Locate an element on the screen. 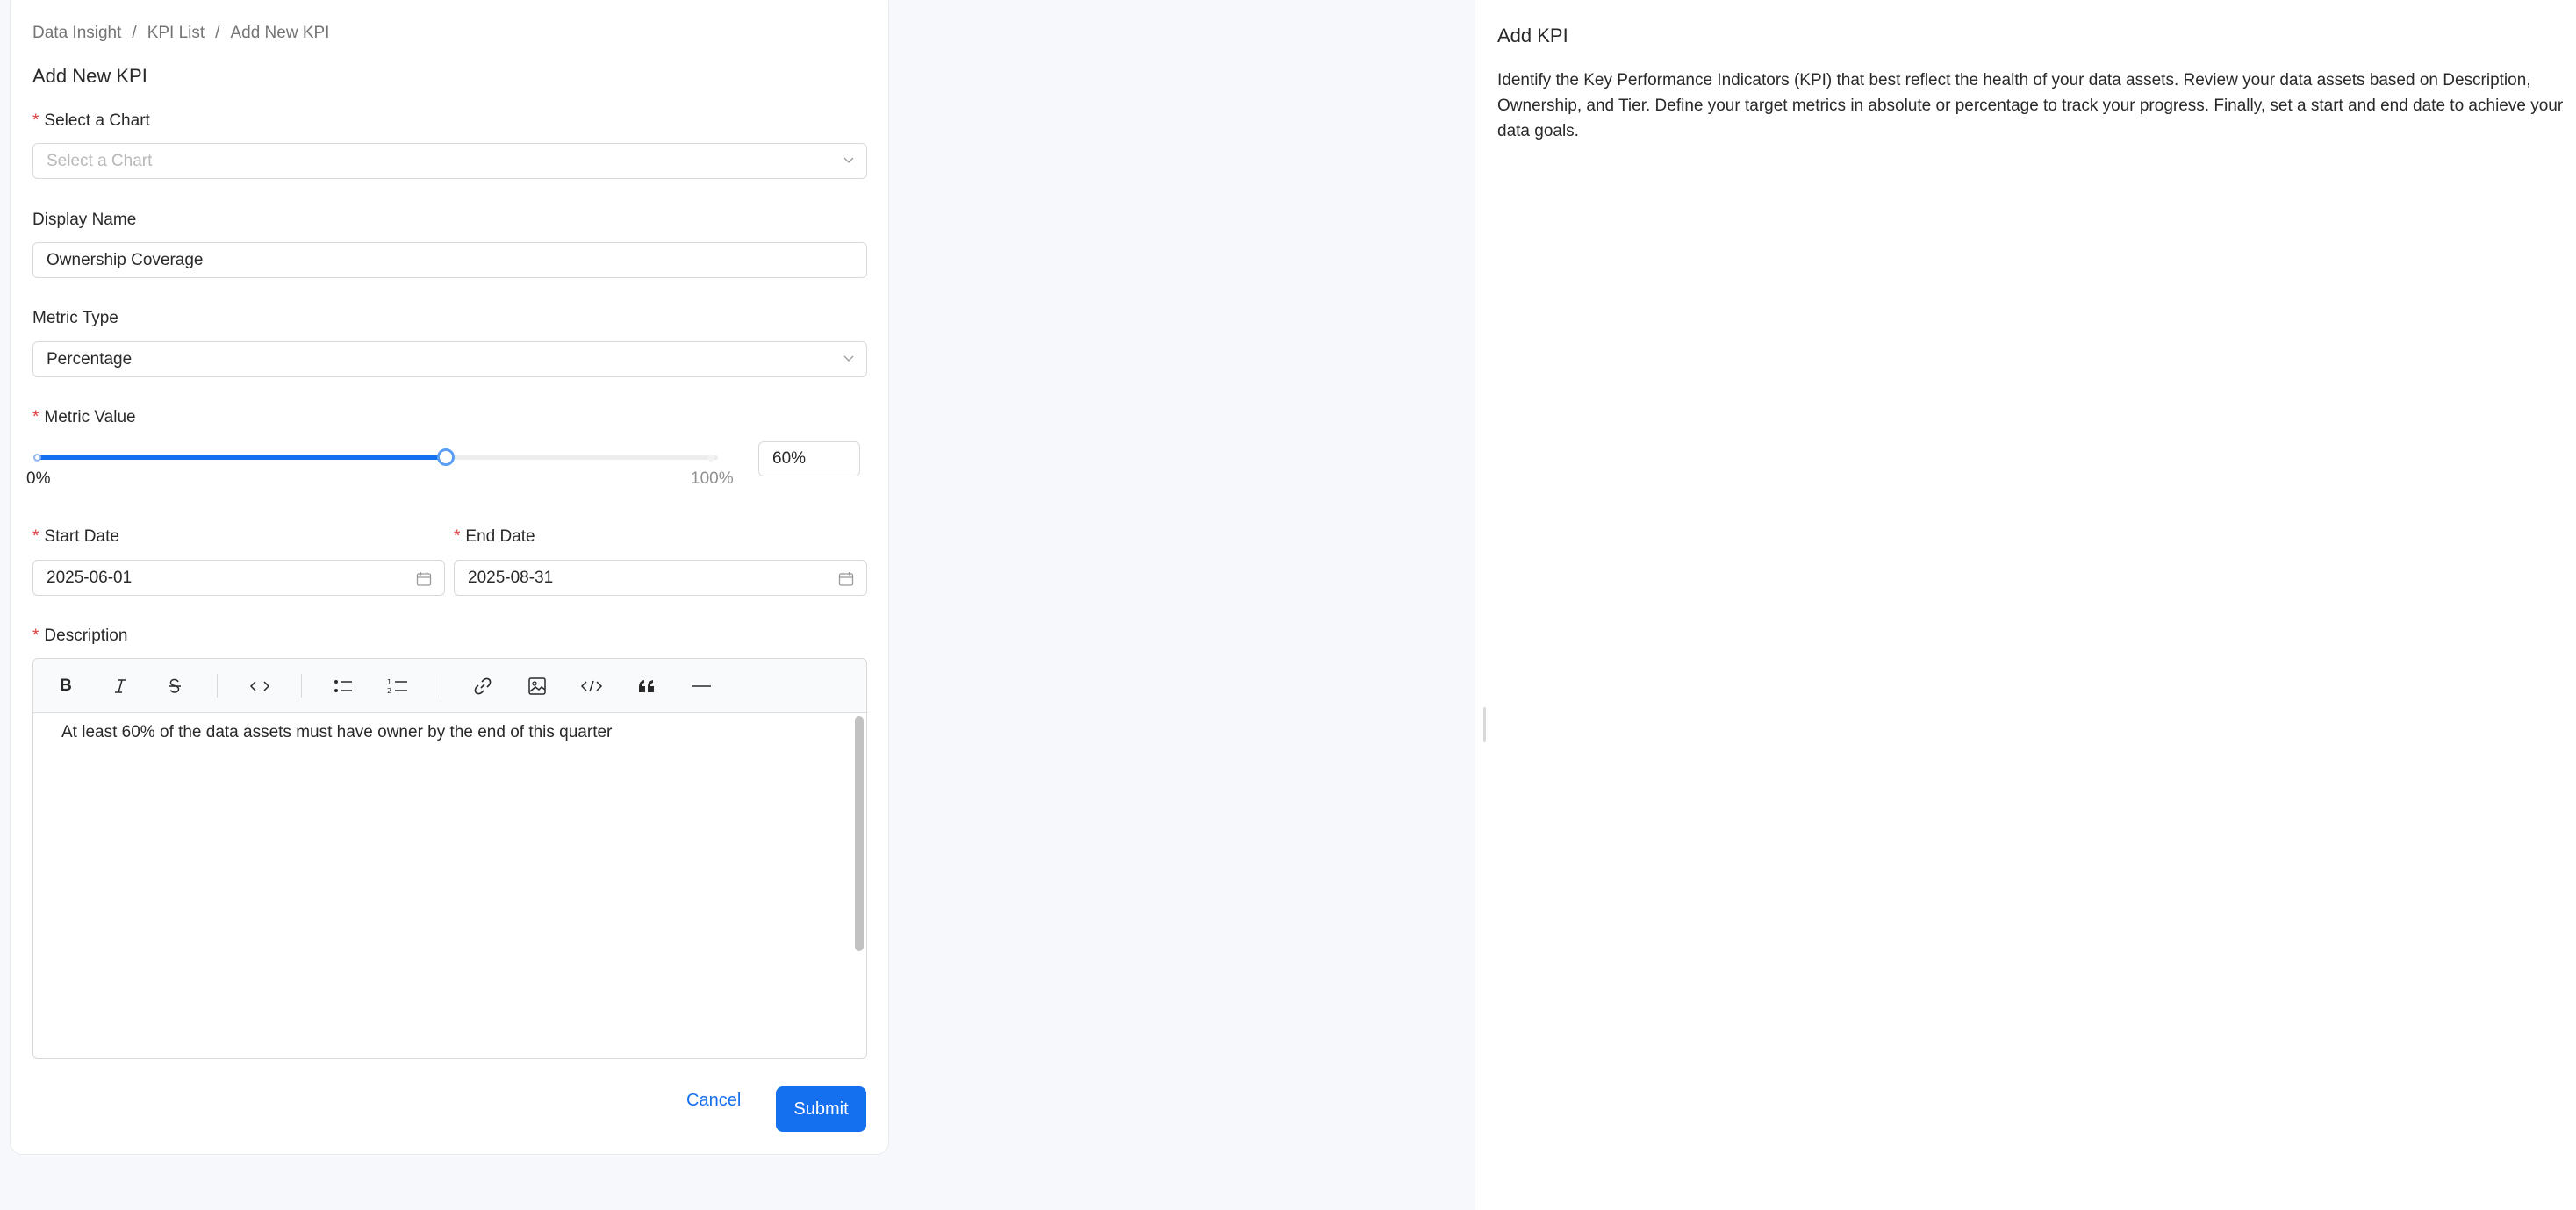 This screenshot has width=2576, height=1210. page-title: Add New KPI is located at coordinates (90, 76).